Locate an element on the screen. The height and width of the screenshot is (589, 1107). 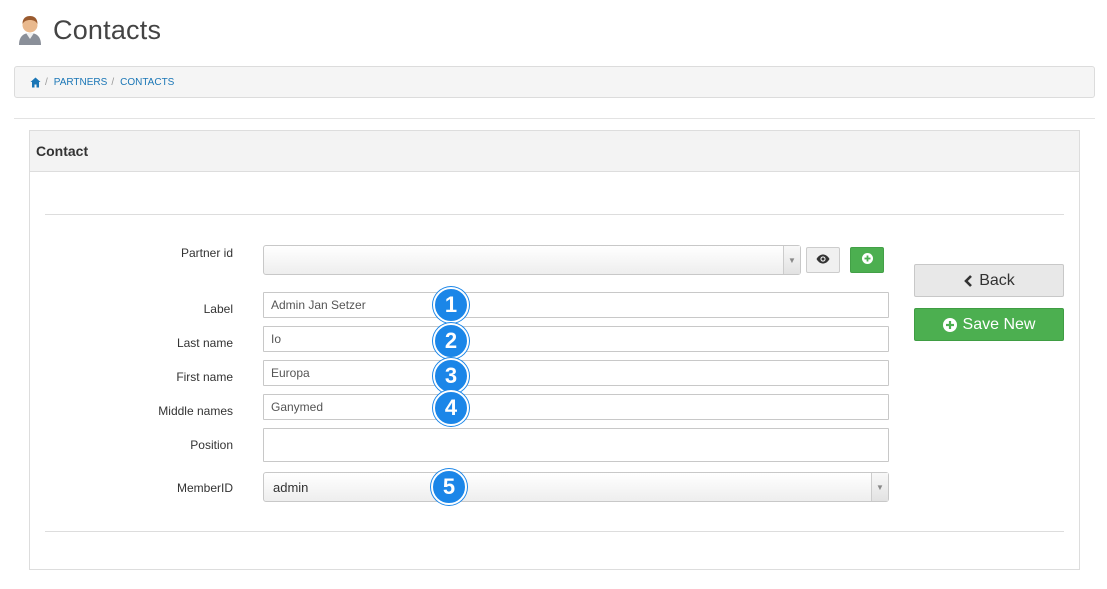
breadcrumb-link-contacts: CONTACTS is located at coordinates (147, 82).